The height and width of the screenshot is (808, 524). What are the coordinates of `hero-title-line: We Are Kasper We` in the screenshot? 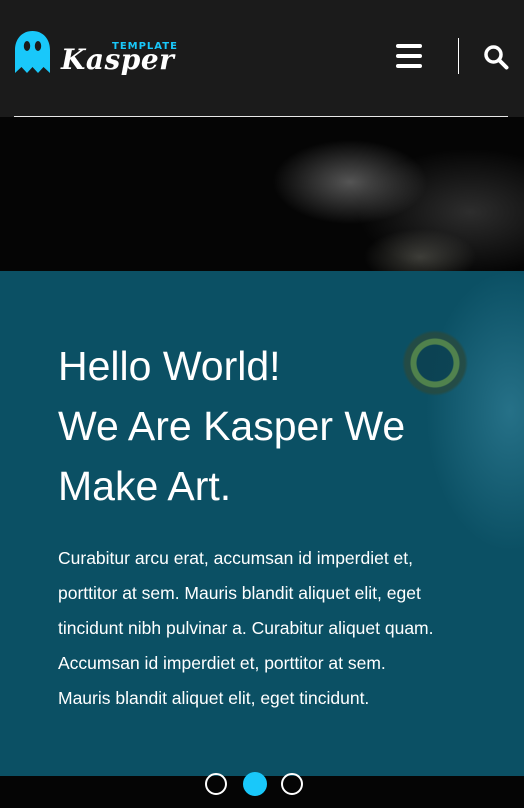 It's located at (232, 426).